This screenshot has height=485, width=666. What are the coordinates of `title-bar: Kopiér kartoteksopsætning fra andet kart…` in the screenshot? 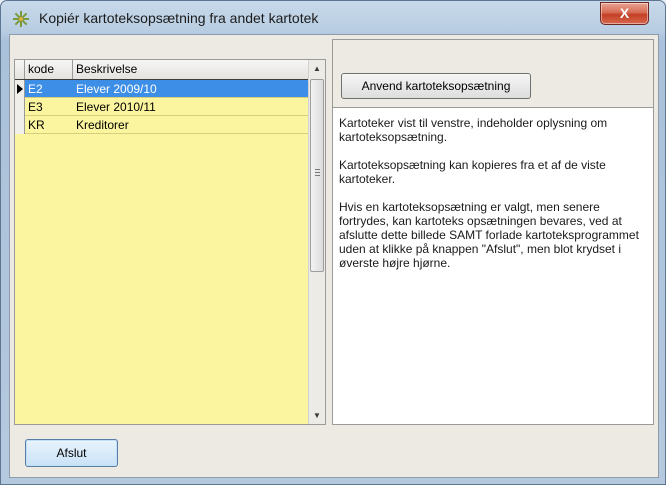 It's located at (333, 18).